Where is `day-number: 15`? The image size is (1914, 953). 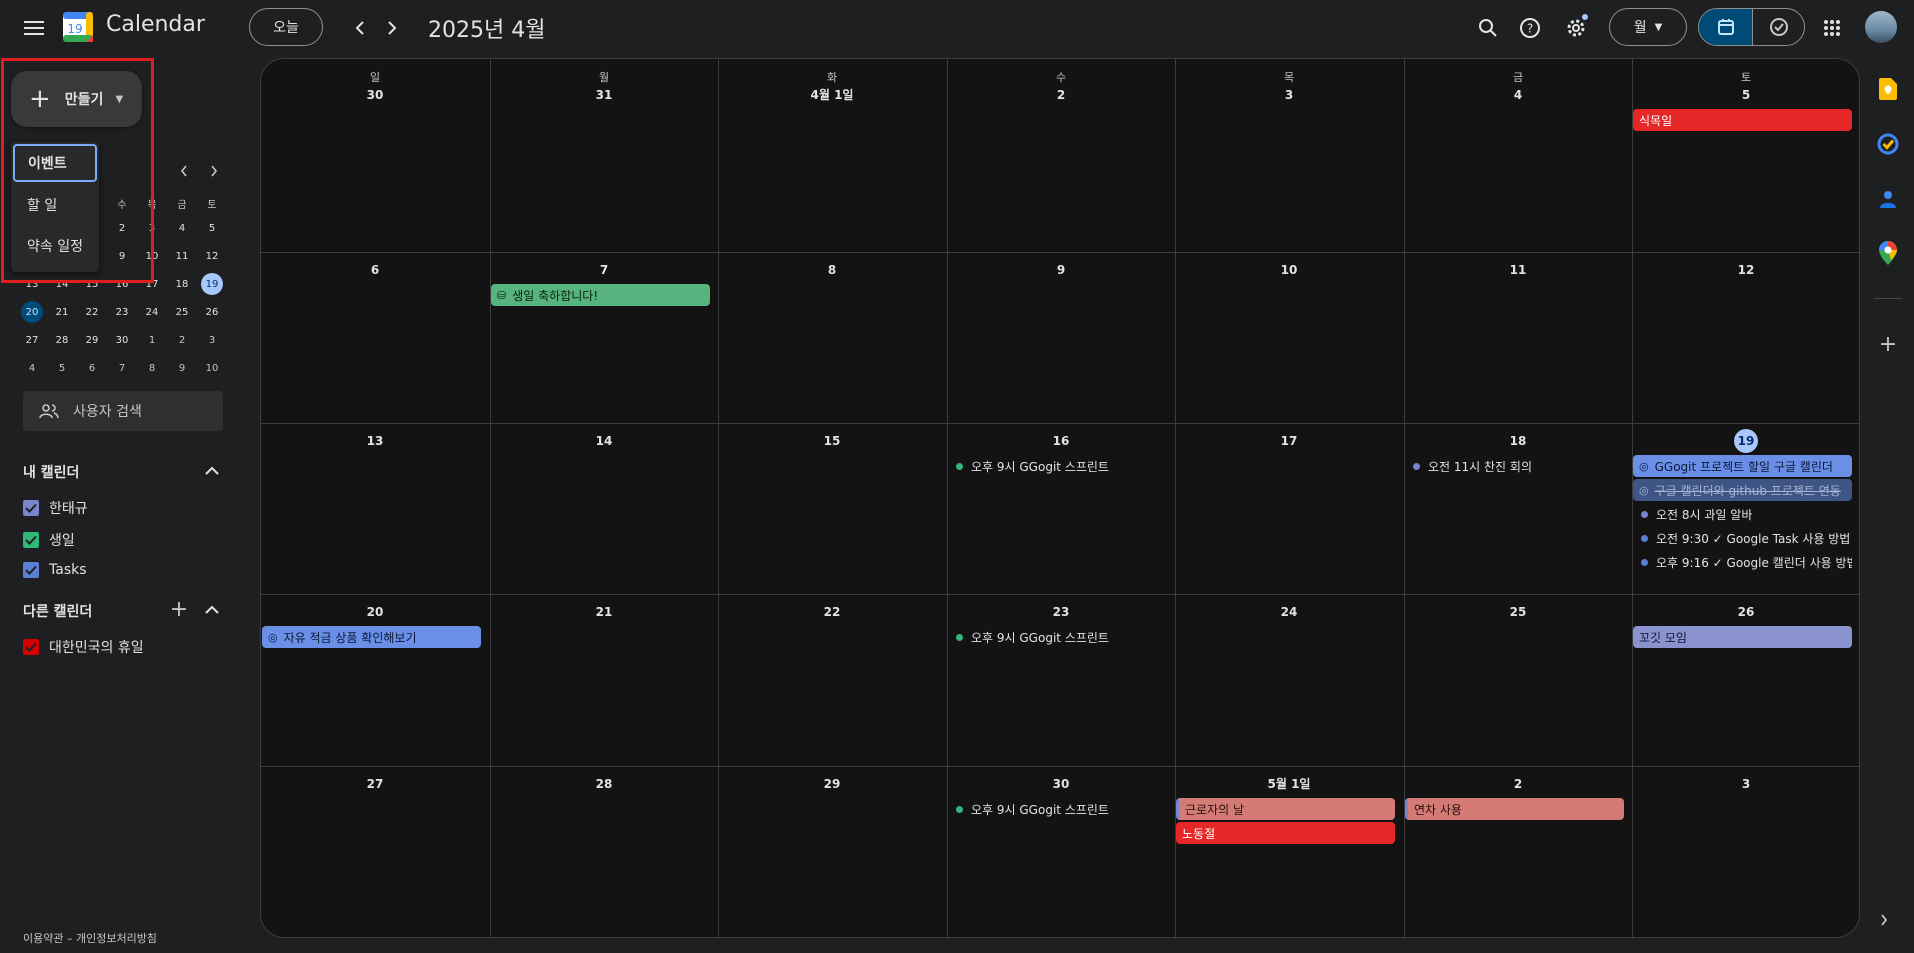
day-number: 15 is located at coordinates (832, 441).